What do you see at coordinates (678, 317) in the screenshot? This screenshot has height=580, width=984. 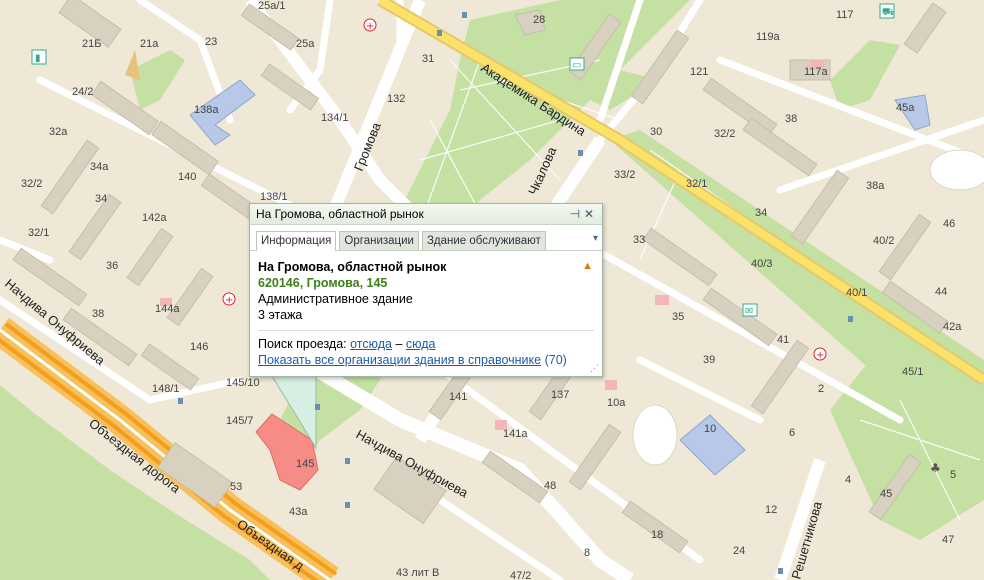 I see `building-number: 35` at bounding box center [678, 317].